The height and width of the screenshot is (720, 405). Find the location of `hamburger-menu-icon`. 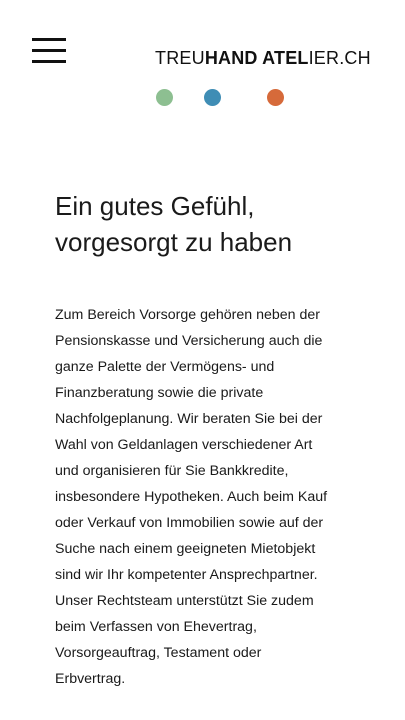

hamburger-menu-icon is located at coordinates (49, 51).